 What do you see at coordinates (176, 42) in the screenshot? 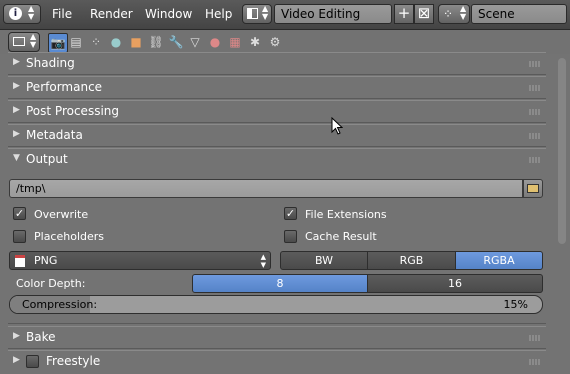
I see `modifiers-icon: 🔧` at bounding box center [176, 42].